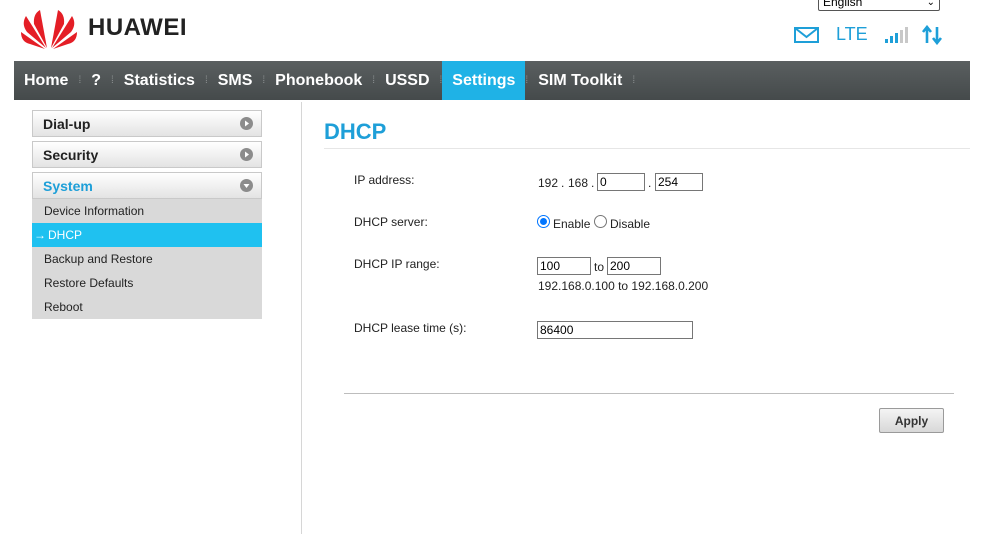 This screenshot has height=534, width=983. What do you see at coordinates (615, 330) in the screenshot?
I see `dhcp-lease-input: 86400` at bounding box center [615, 330].